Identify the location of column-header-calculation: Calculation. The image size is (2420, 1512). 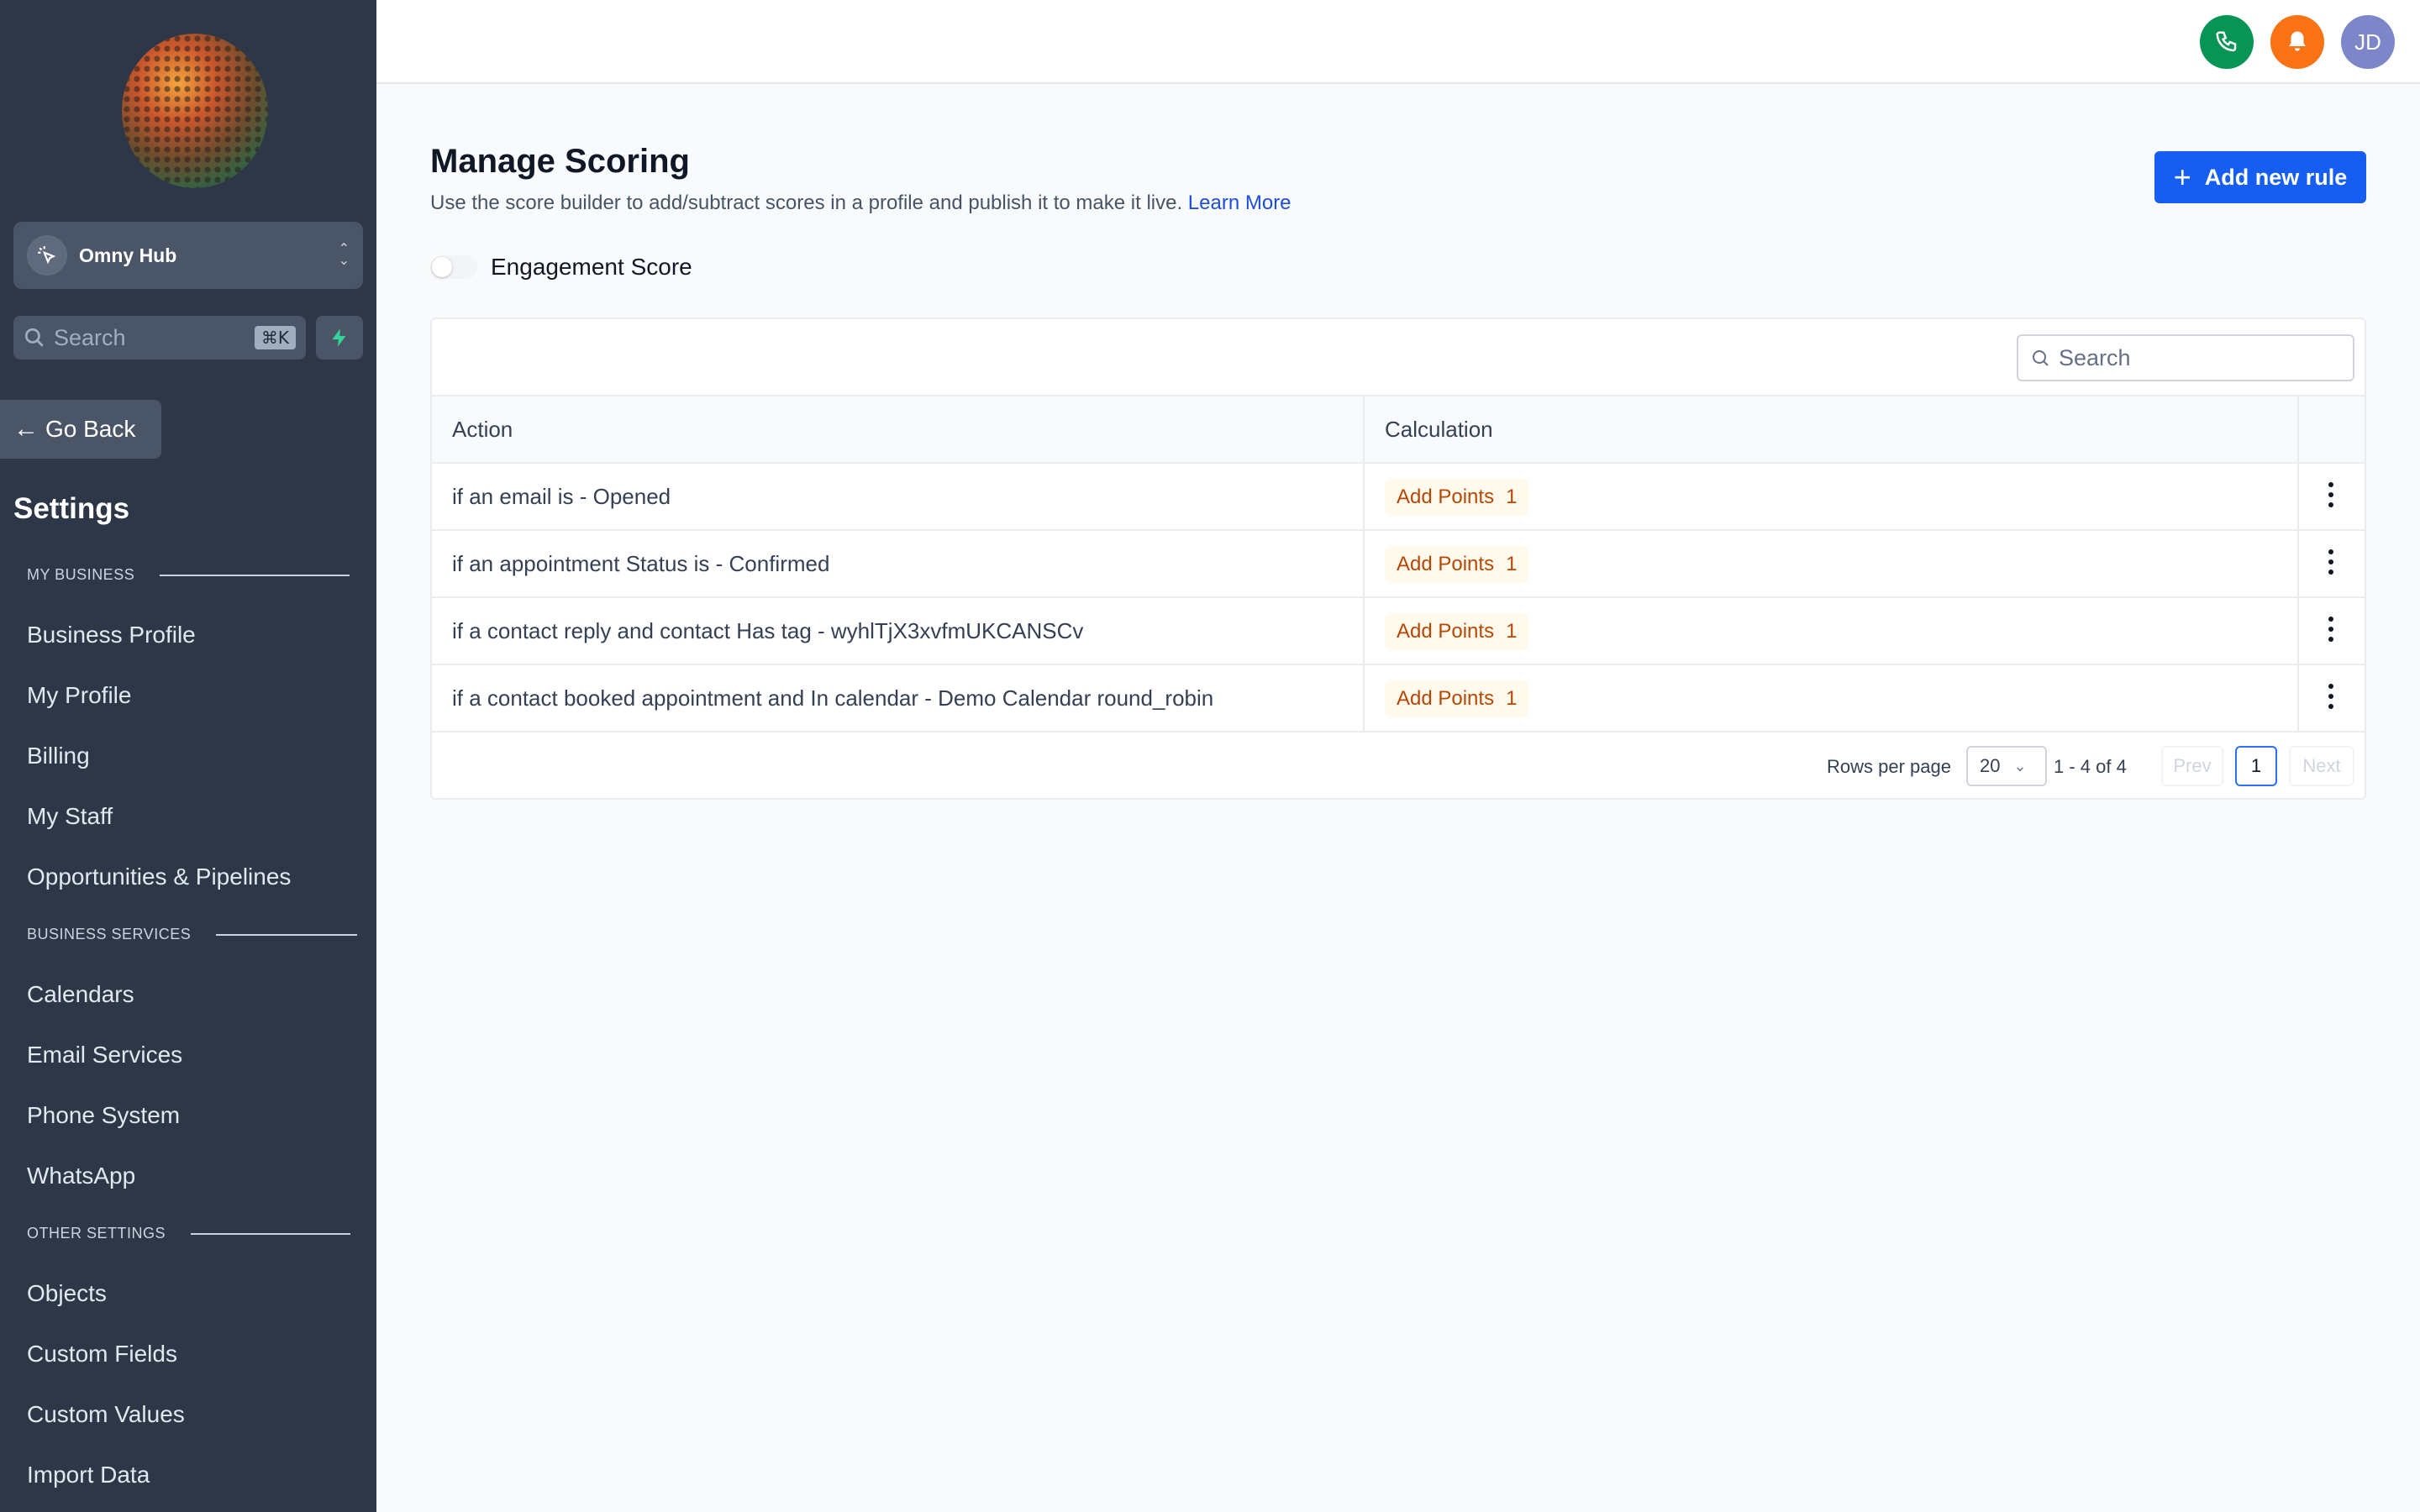
(1439, 429).